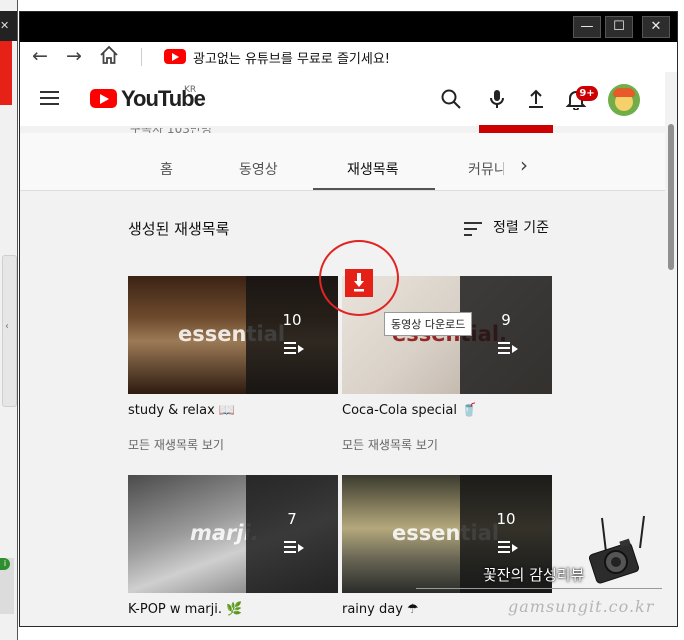 Image resolution: width=684 pixels, height=640 pixels. Describe the element at coordinates (348, 99) in the screenshot. I see `youtube-header: YouTube KR 9+` at that location.